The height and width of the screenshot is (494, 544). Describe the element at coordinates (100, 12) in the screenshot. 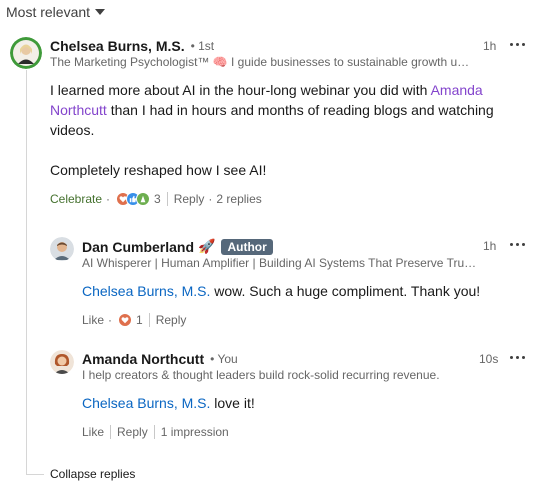

I see `caret-down-icon` at that location.